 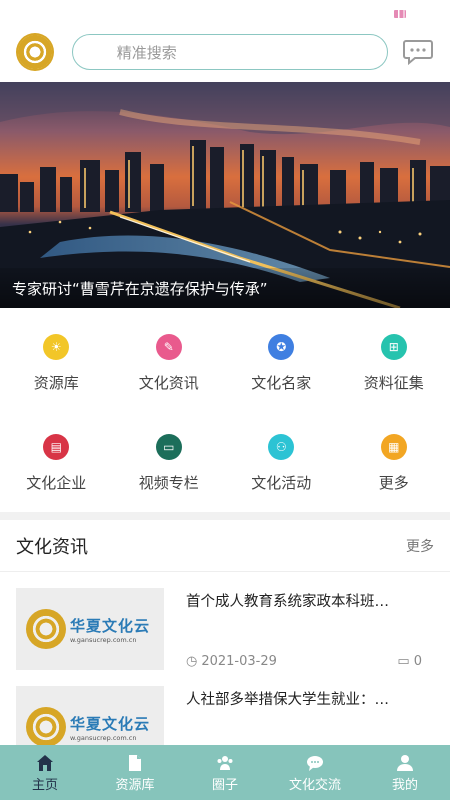 I want to click on news-item-comments: 0, so click(x=417, y=661).